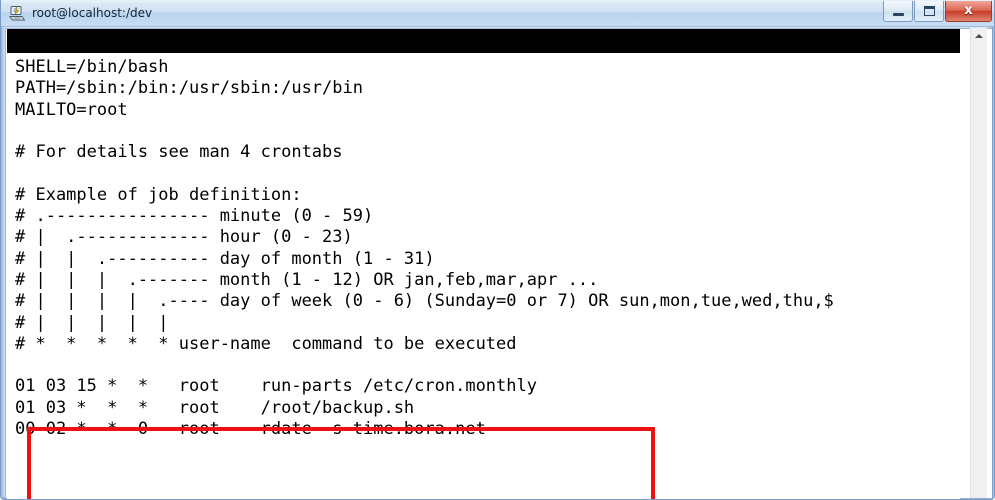  I want to click on putty-terminal-icon, so click(17, 13).